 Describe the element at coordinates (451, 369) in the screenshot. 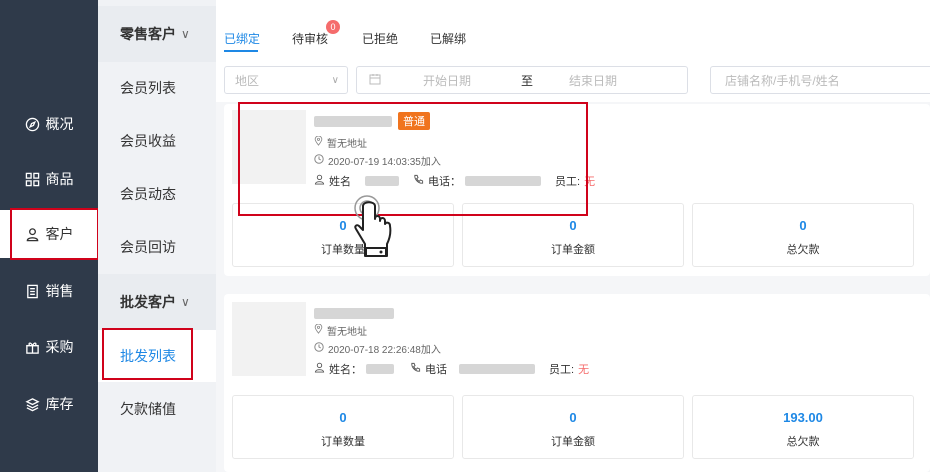

I see `contact-line: 姓名： 电话 员工: 无` at that location.